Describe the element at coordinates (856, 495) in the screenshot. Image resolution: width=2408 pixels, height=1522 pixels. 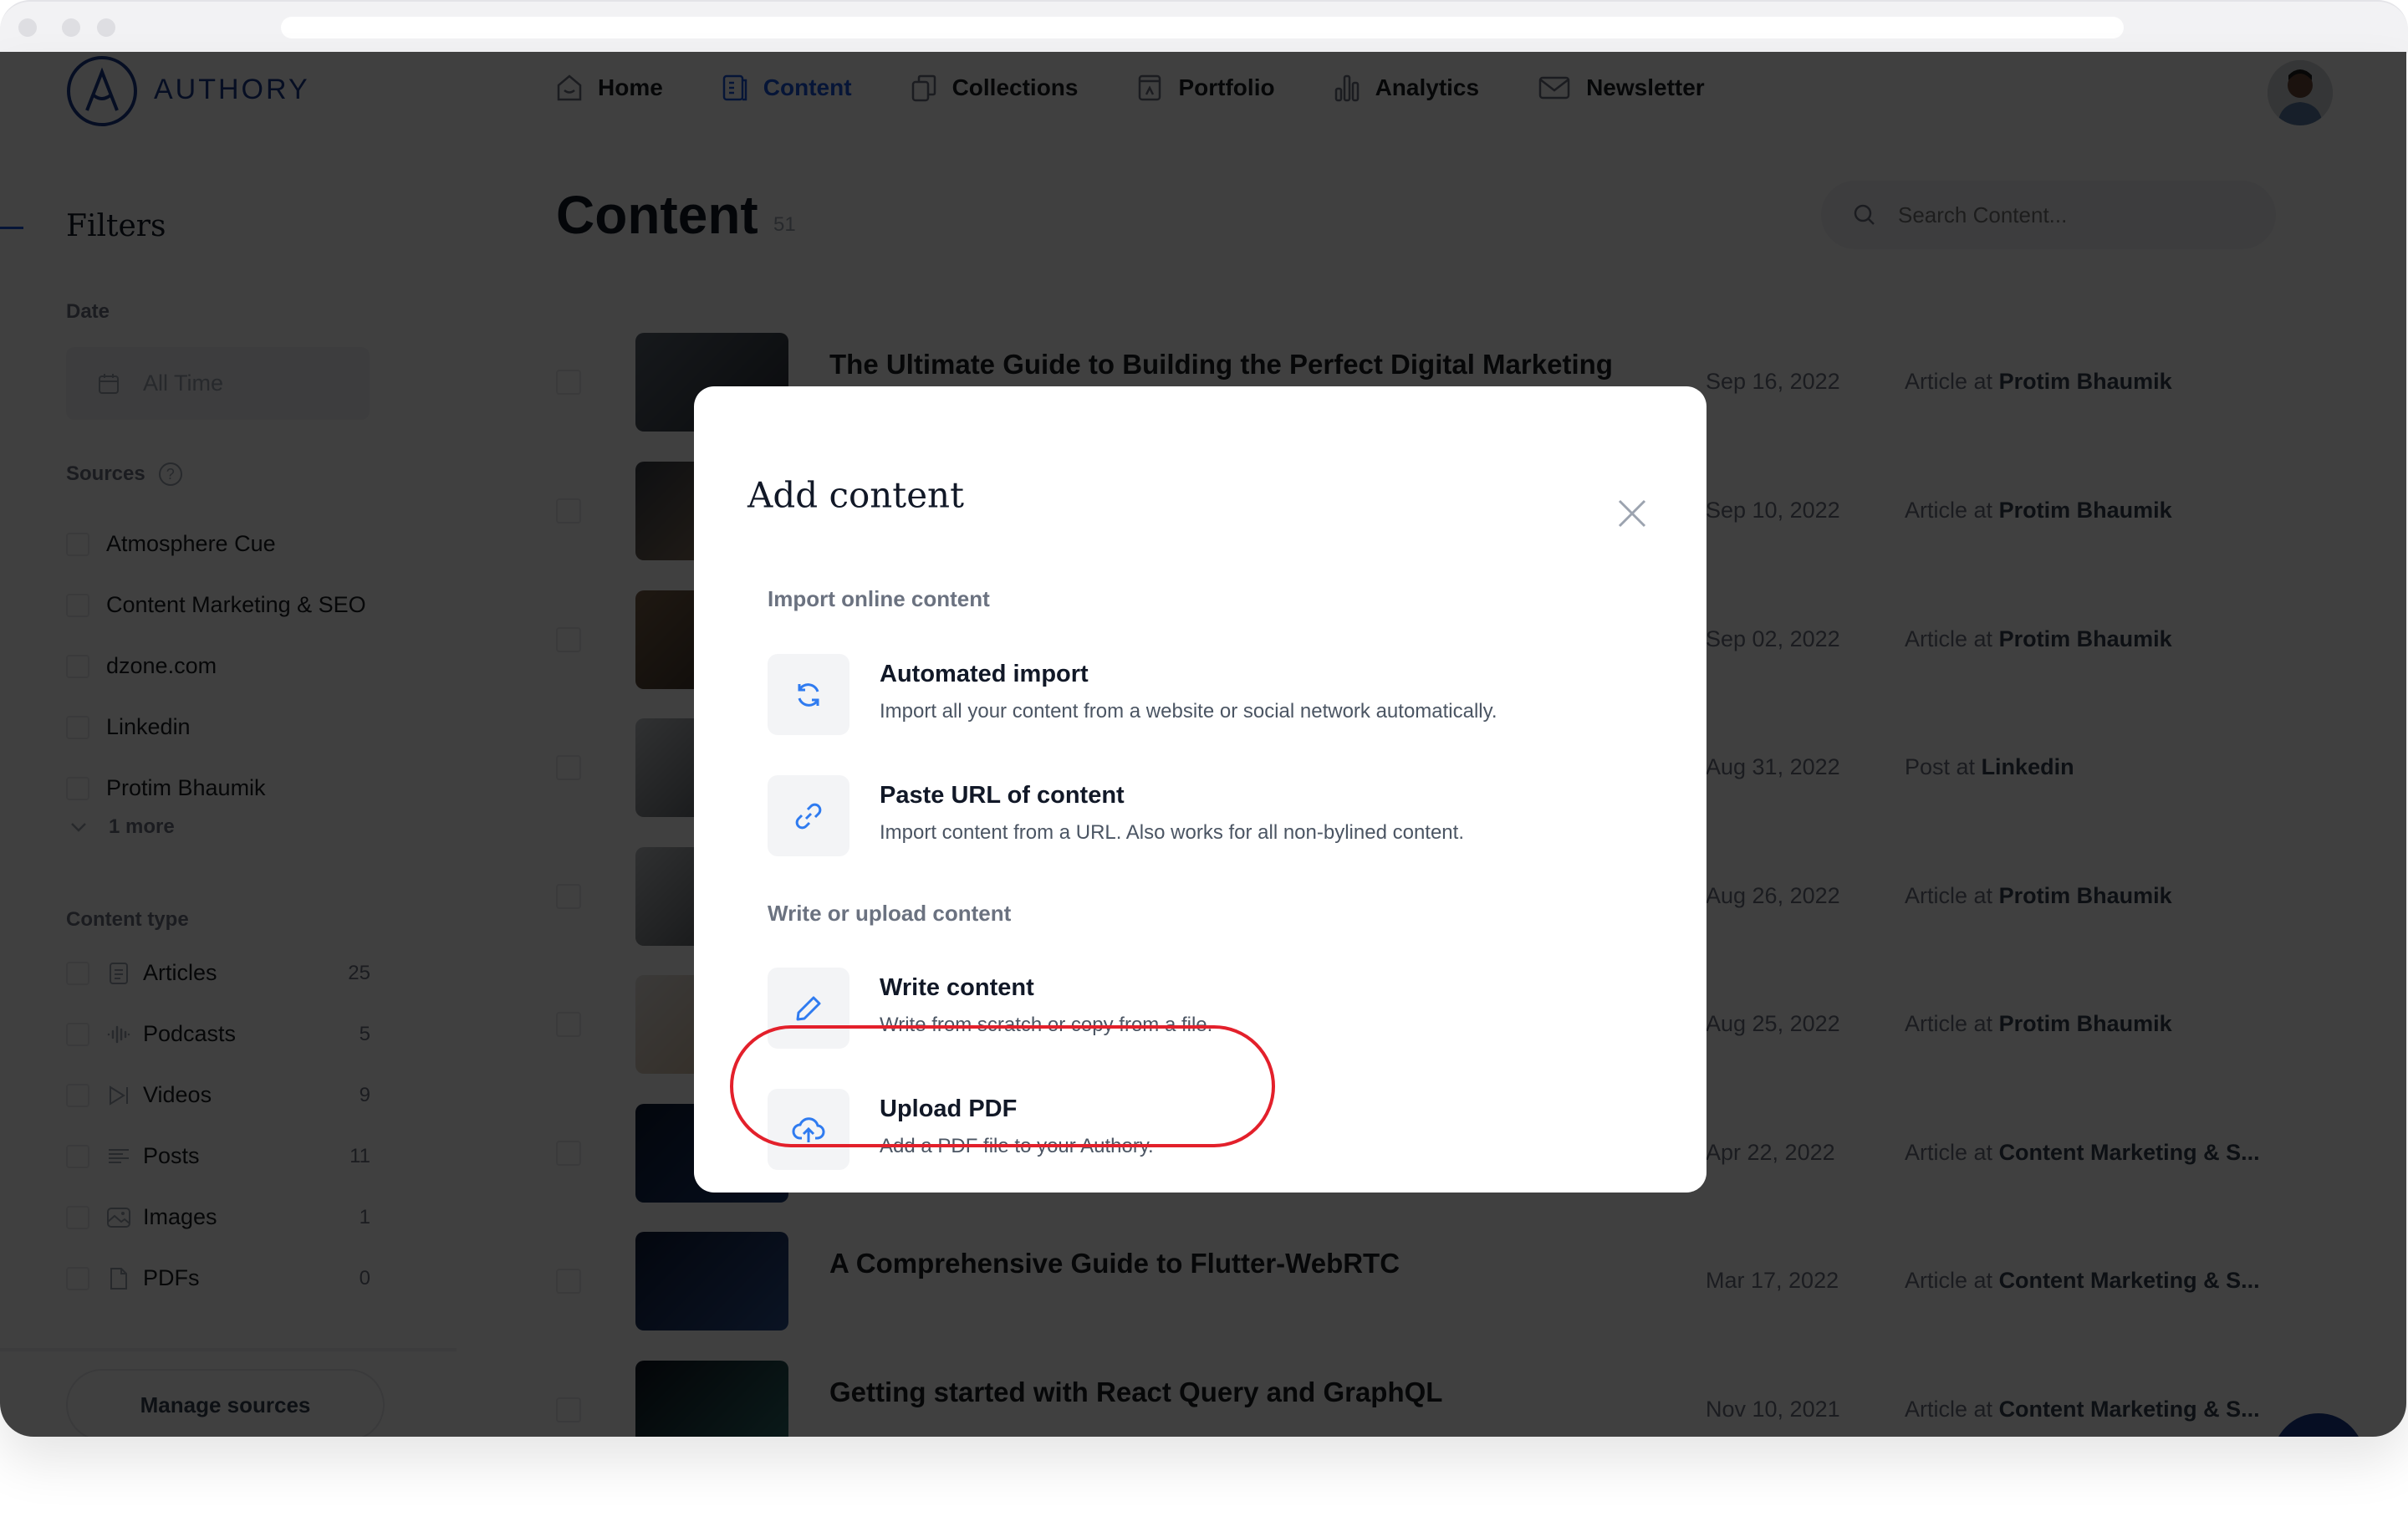
I see `modal-title: Add content` at that location.